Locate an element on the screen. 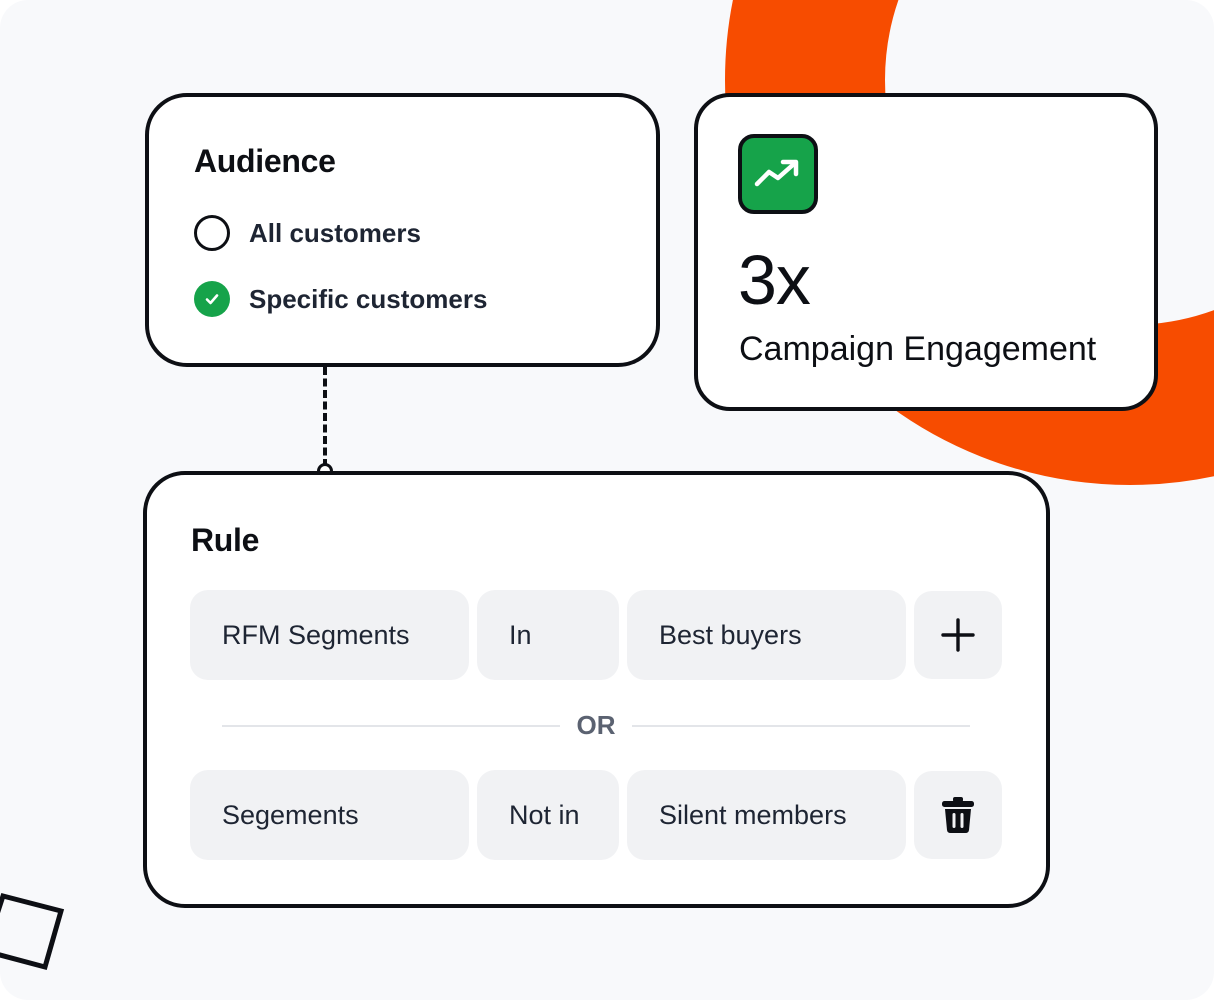  audience-title: Audience is located at coordinates (265, 161).